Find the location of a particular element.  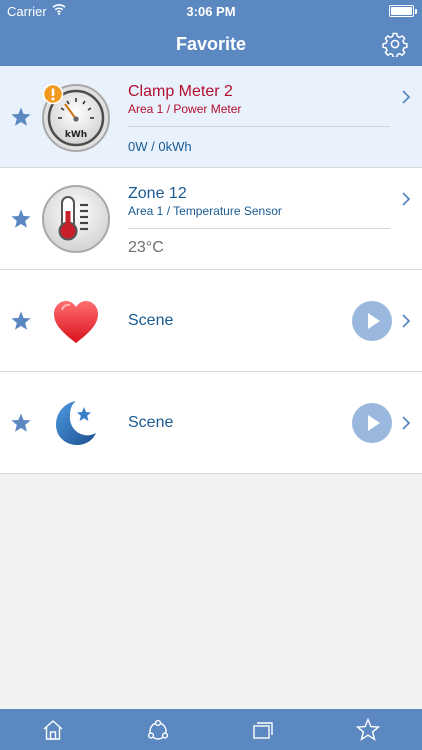

clock: 3:06 PM is located at coordinates (211, 11).